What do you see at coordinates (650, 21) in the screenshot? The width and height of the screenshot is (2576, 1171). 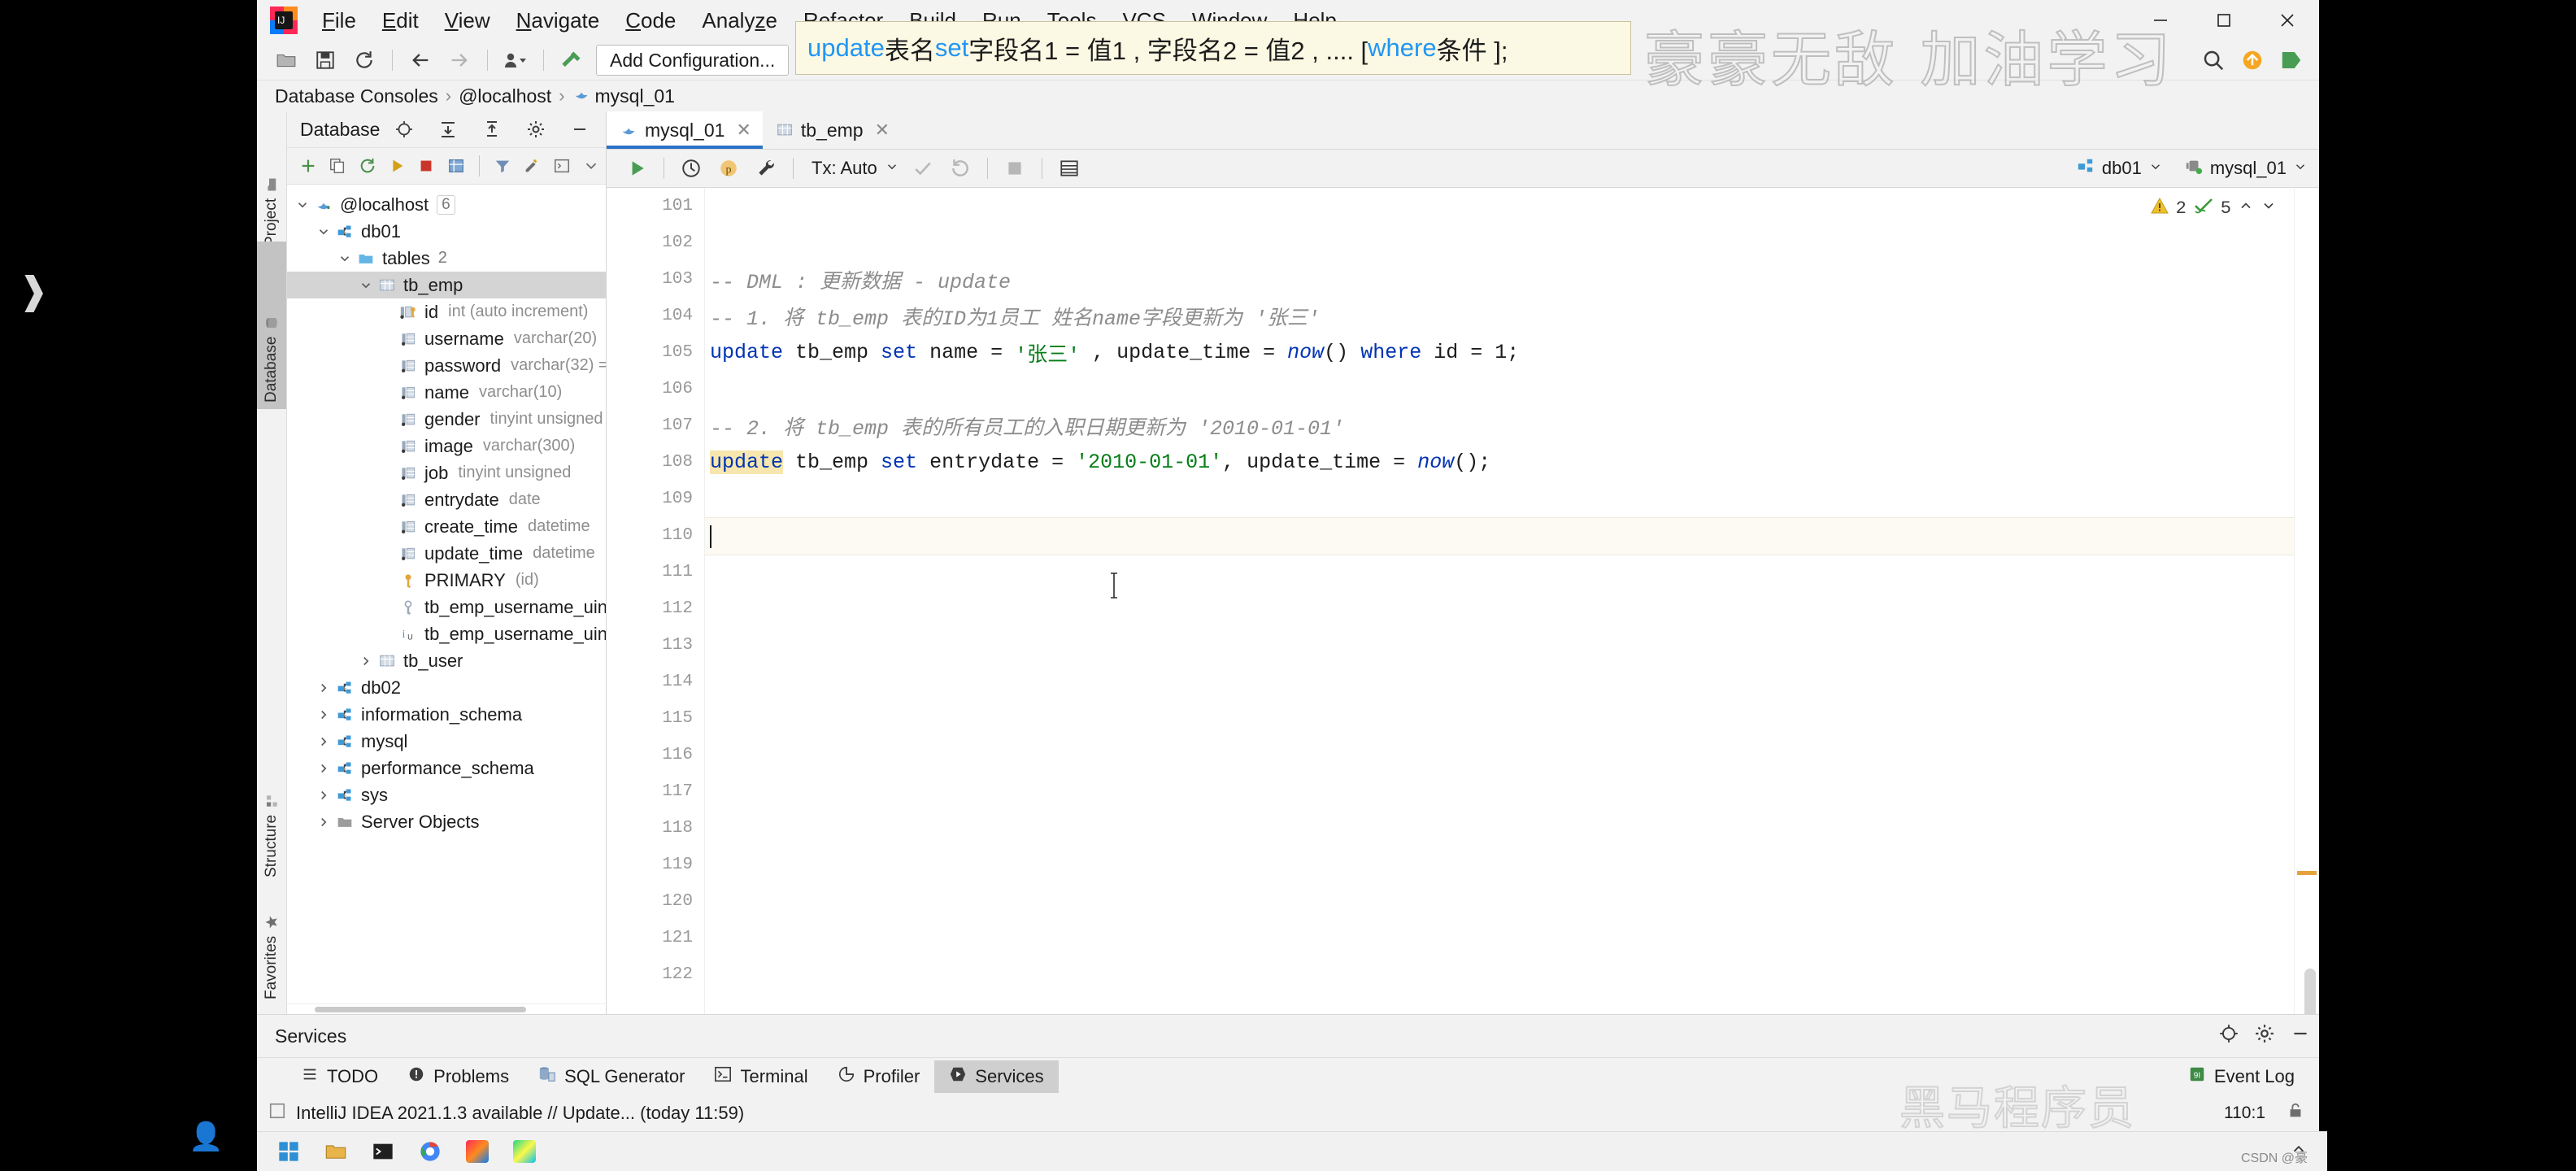 I see `menu-code: Code` at bounding box center [650, 21].